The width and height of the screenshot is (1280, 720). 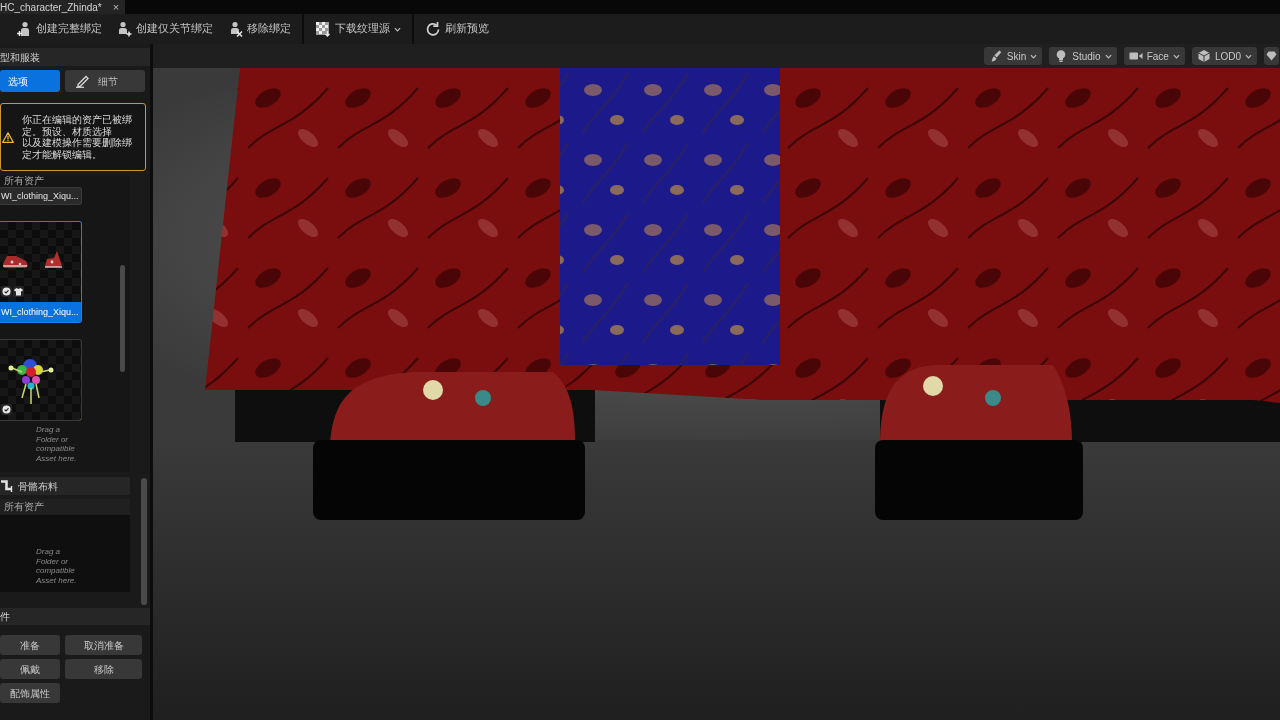 I want to click on warning-icon, so click(x=8, y=137).